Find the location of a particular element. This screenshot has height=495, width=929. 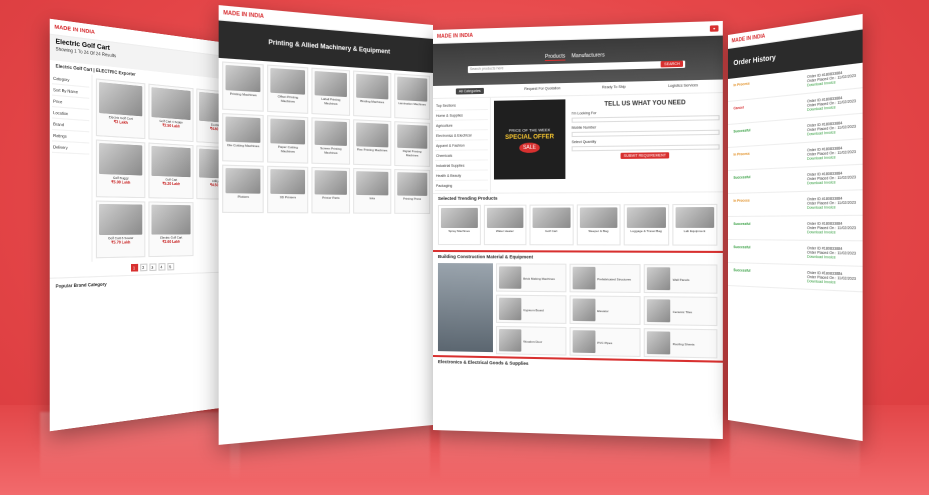

subcategory-card: Printing Machines is located at coordinates (243, 86).